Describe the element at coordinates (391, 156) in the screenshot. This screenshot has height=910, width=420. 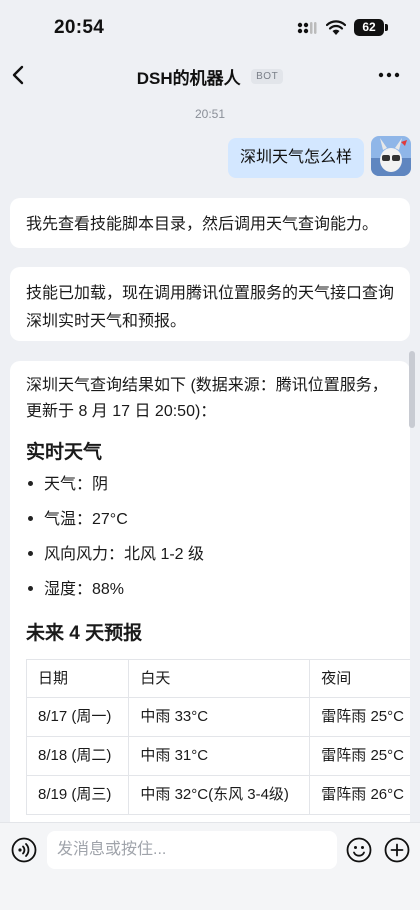
I see `avatar` at that location.